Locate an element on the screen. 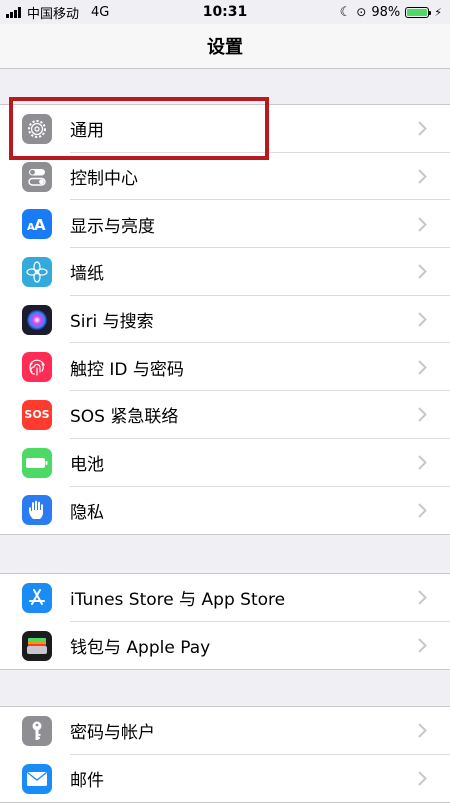  settings-row-label: Siri 与搜索 is located at coordinates (112, 322).